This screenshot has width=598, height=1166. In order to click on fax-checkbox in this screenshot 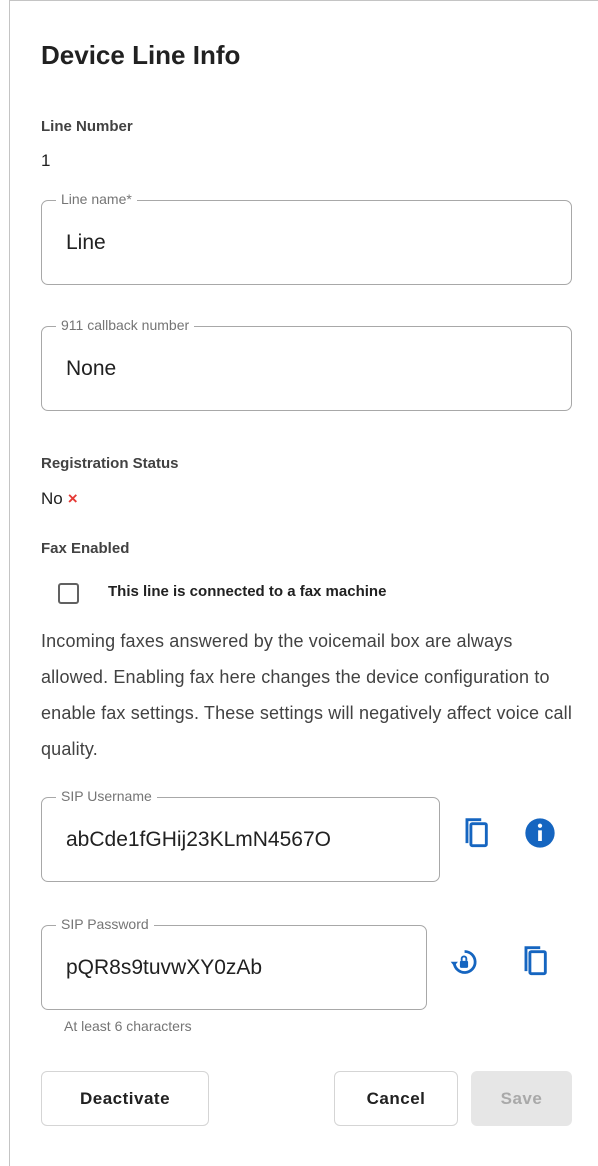, I will do `click(68, 593)`.